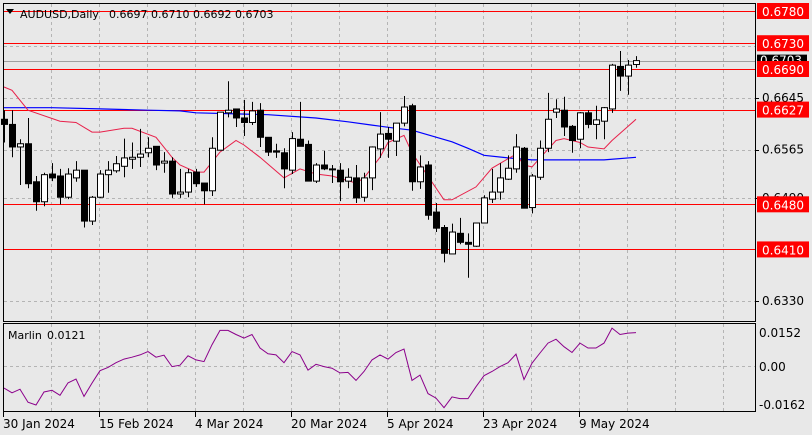 The image size is (812, 435). Describe the element at coordinates (783, 12) in the screenshot. I see `level-price-label: 0.6780` at that location.